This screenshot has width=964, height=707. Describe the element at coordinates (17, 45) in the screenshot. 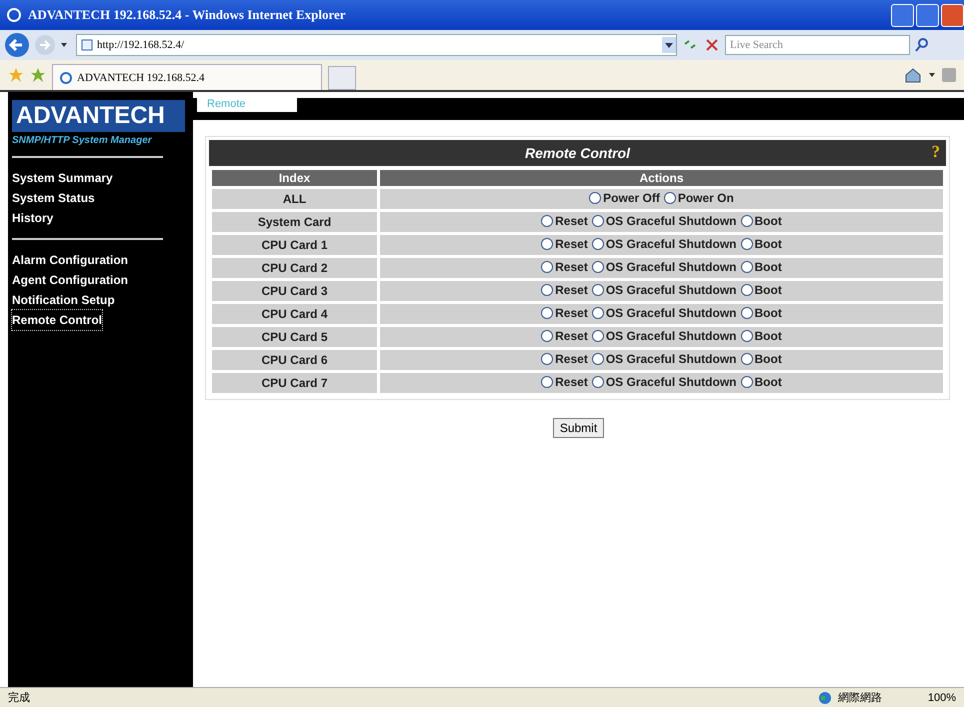

I see `back-icon` at that location.